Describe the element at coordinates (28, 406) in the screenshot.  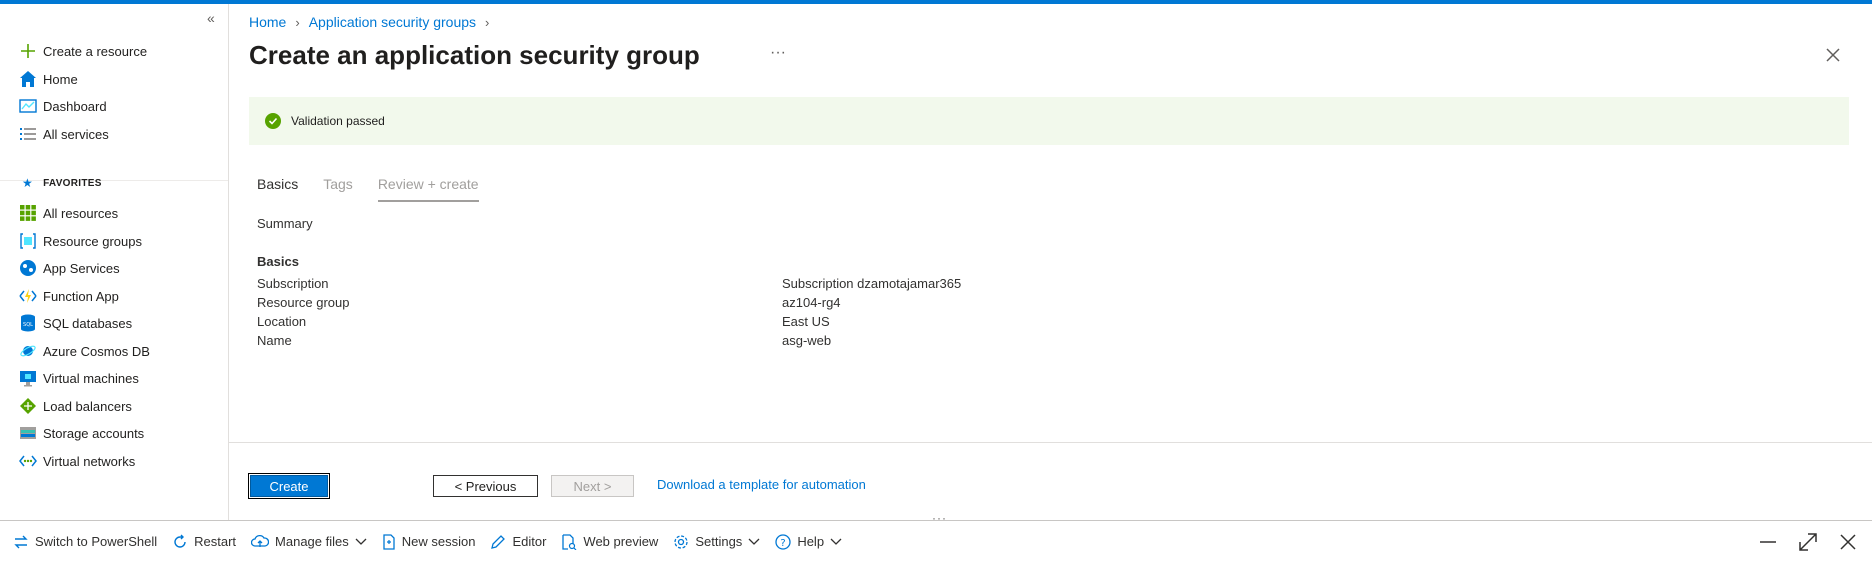
I see `diamond-icon` at that location.